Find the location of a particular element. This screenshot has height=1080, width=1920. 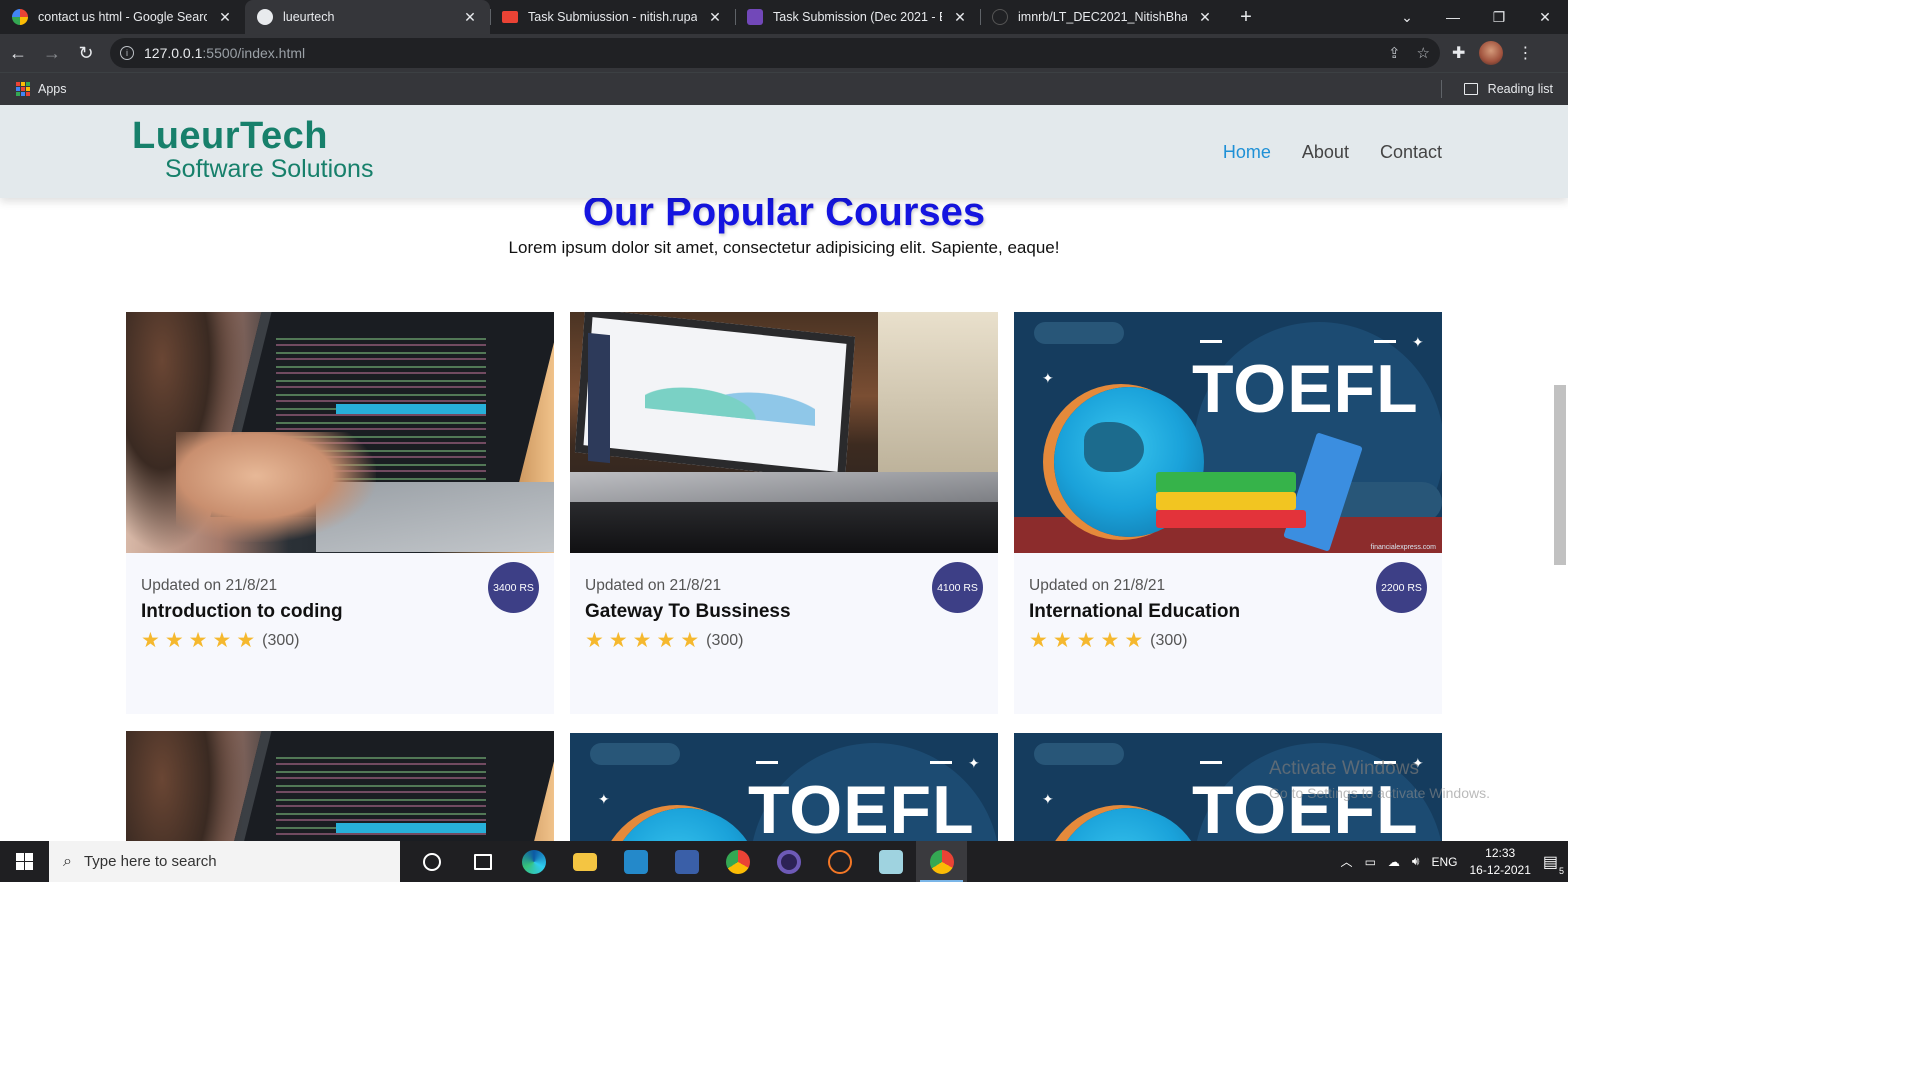

site-nav: Home About Contact is located at coordinates (1332, 152).